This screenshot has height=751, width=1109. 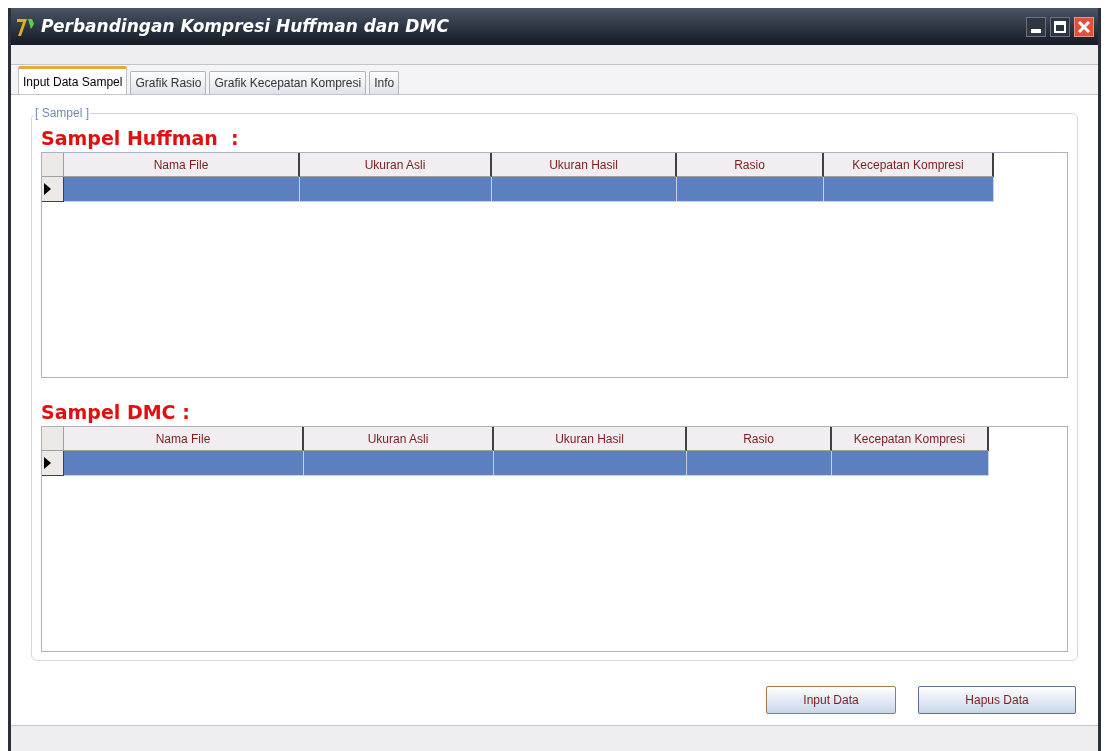 I want to click on tab: Input Data Sampel, so click(x=73, y=80).